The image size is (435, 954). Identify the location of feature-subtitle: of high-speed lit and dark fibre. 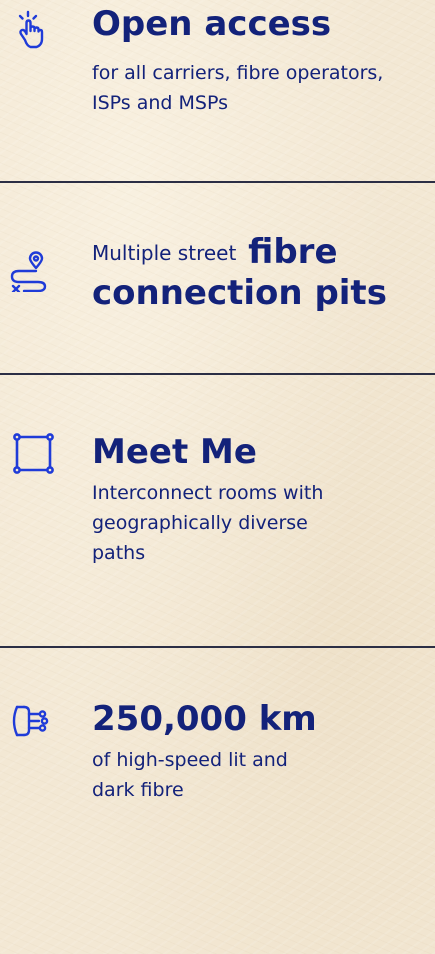
(190, 775).